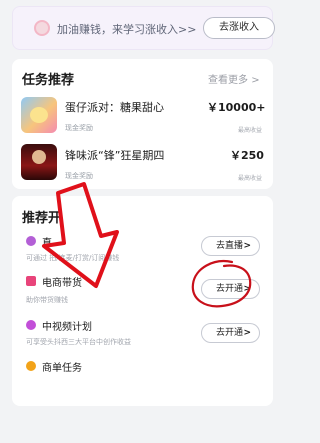 Image resolution: width=320 pixels, height=443 pixels. What do you see at coordinates (31, 241) in the screenshot?
I see `live-icon` at bounding box center [31, 241].